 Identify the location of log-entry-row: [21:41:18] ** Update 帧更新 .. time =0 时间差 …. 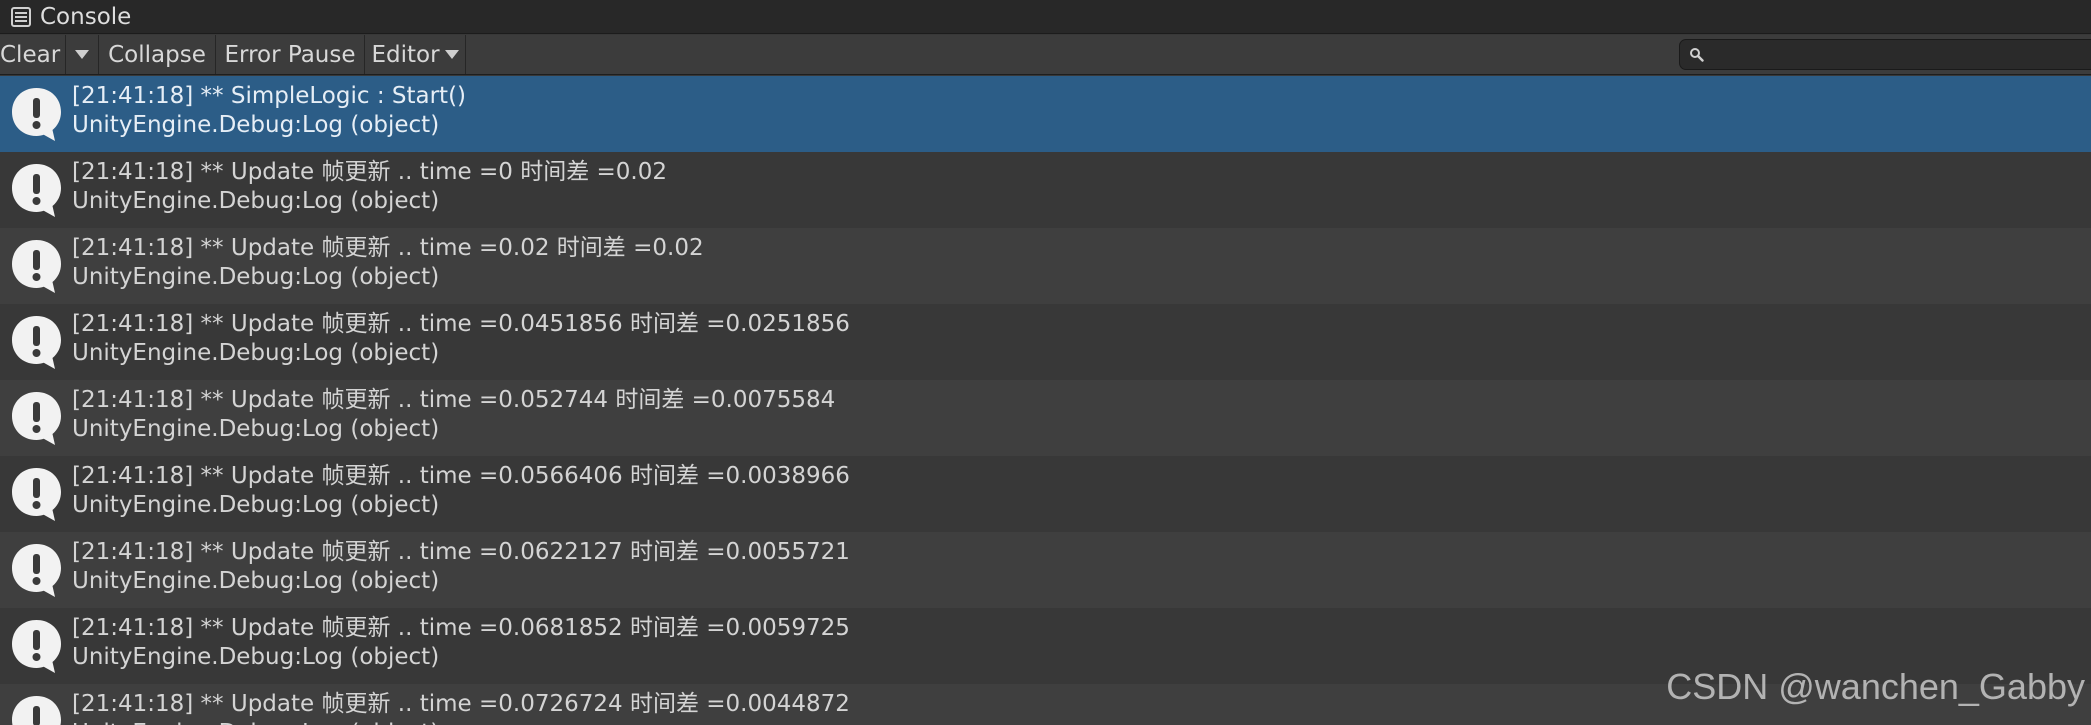
(1045, 190).